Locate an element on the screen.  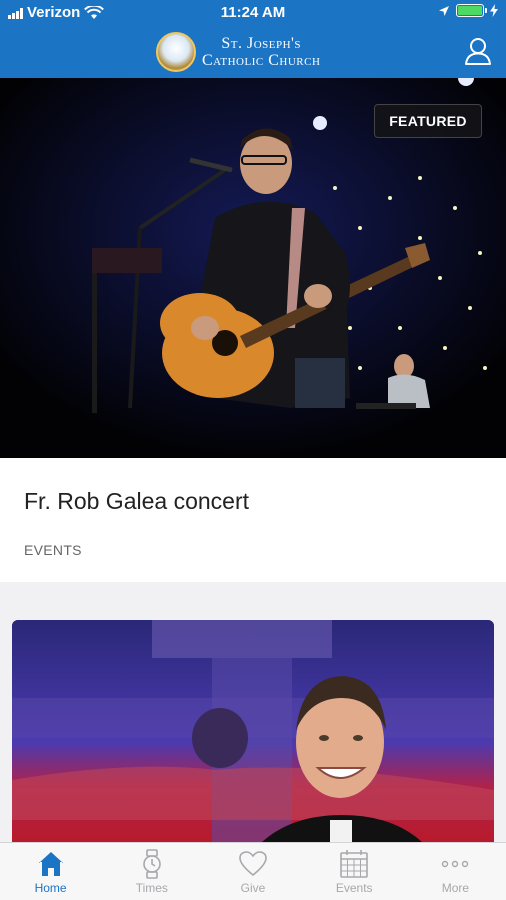
church-name: St. Joseph's Catholic Church is located at coordinates (261, 52).